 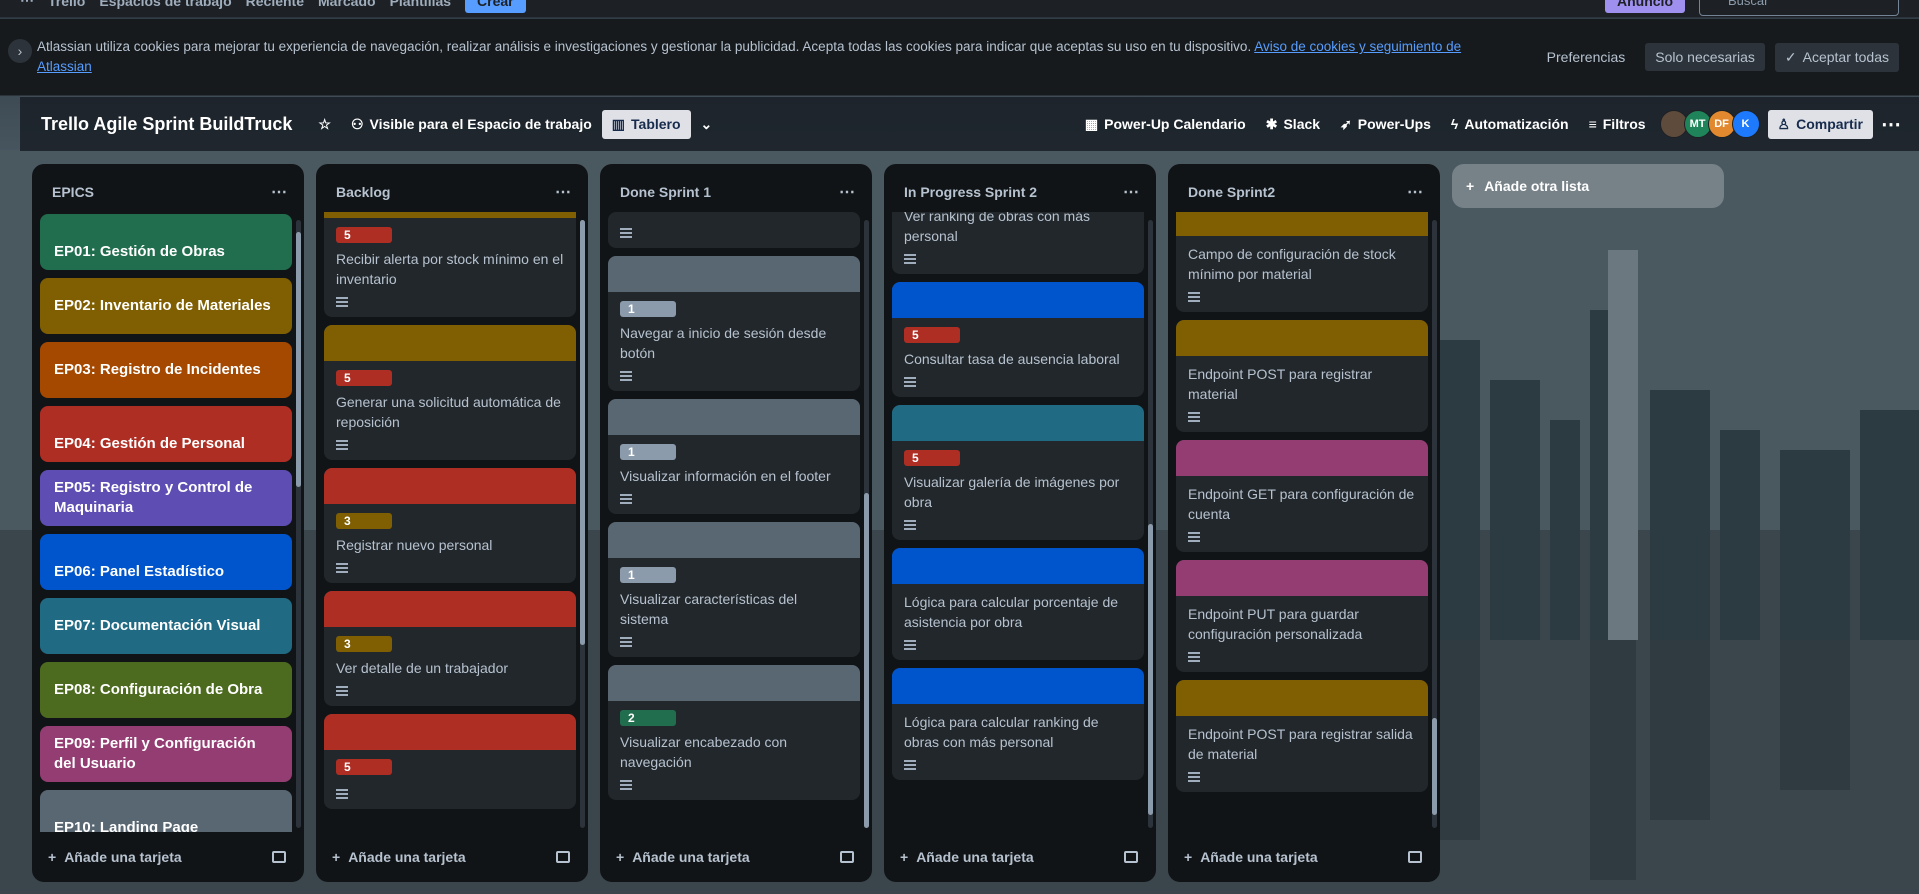 What do you see at coordinates (1302, 376) in the screenshot?
I see `card: Endpoint POST para registrar material` at bounding box center [1302, 376].